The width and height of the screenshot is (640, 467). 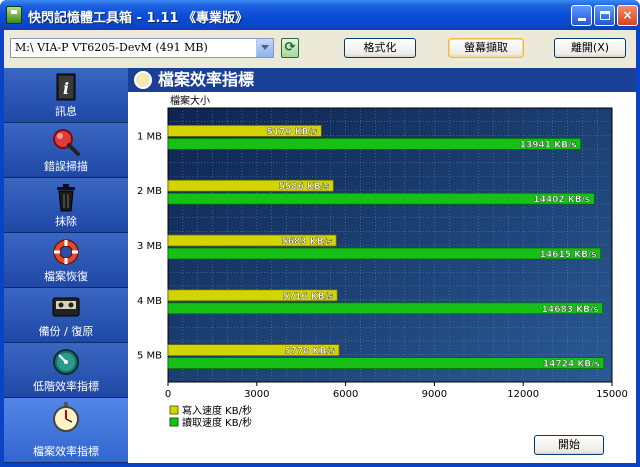 I want to click on sidebar-item-error-scan: 錯誤掃描, so click(x=66, y=150).